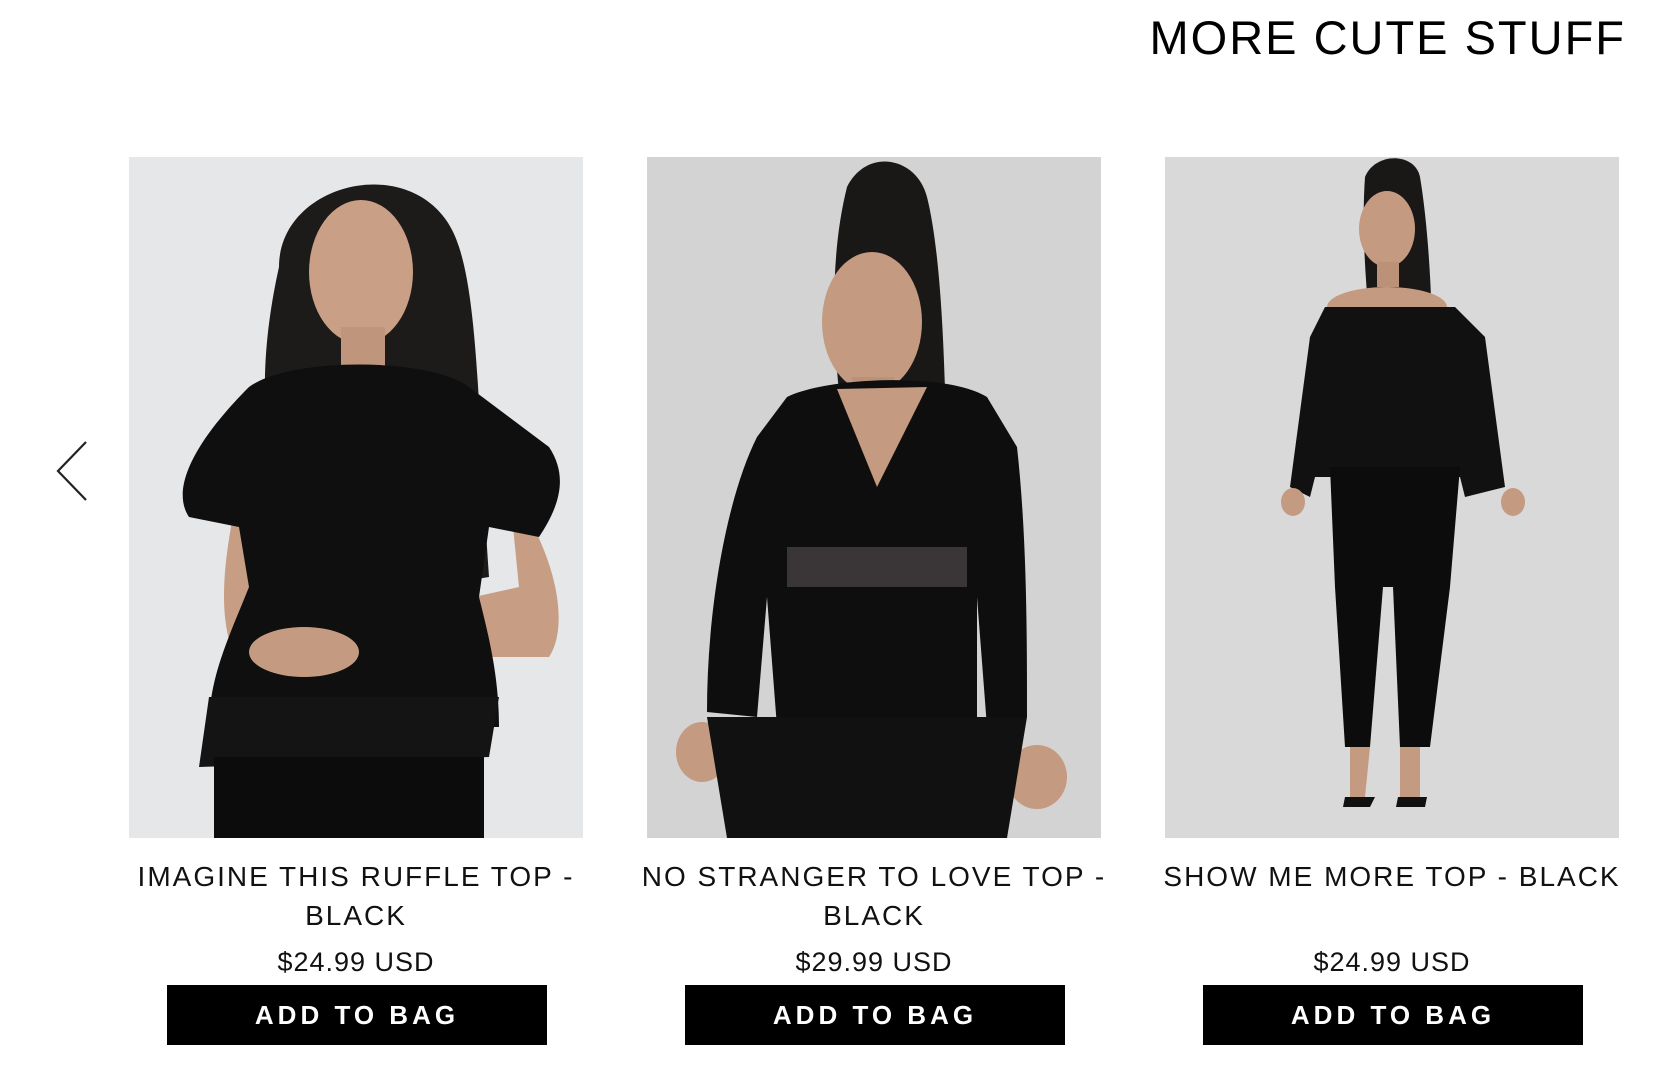 Image resolution: width=1668 pixels, height=1078 pixels. Describe the element at coordinates (1387, 37) in the screenshot. I see `section-title: MORE CUTE STUFF` at that location.